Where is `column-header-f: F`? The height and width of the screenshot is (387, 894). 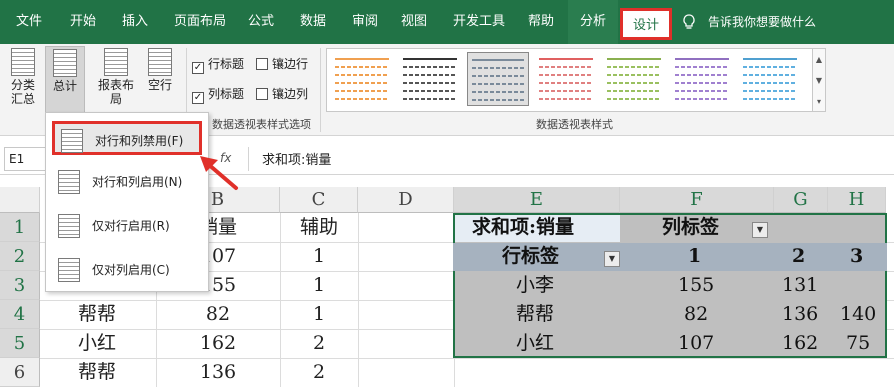
column-header-f: F is located at coordinates (697, 200).